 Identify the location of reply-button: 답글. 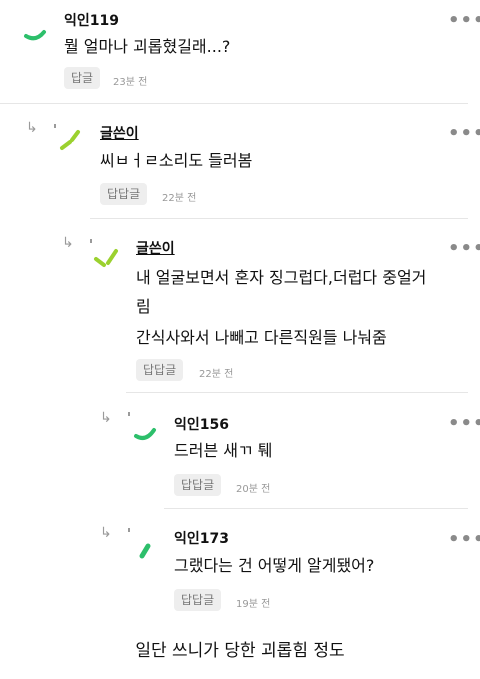
(82, 78).